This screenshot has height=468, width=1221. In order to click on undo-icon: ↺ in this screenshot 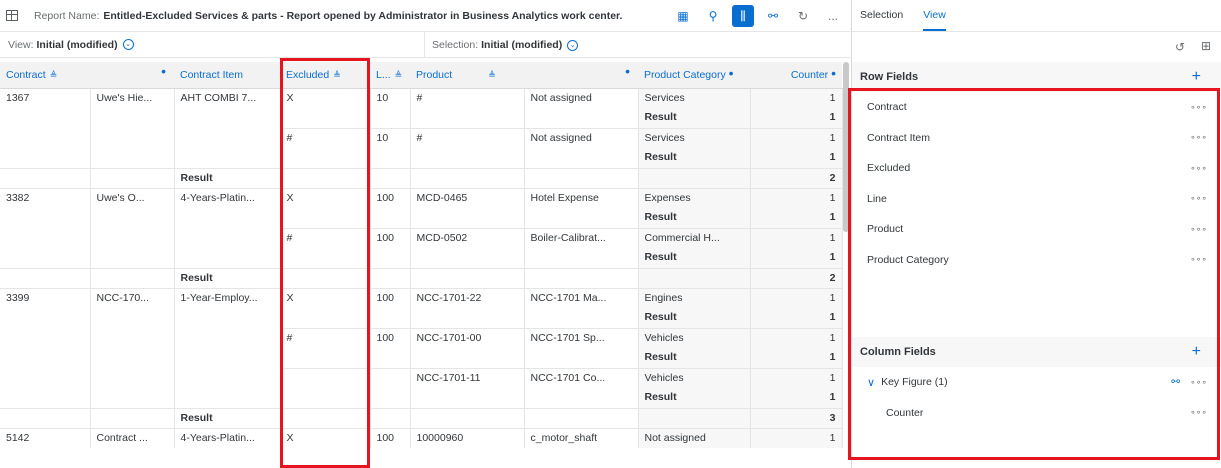, I will do `click(1180, 47)`.